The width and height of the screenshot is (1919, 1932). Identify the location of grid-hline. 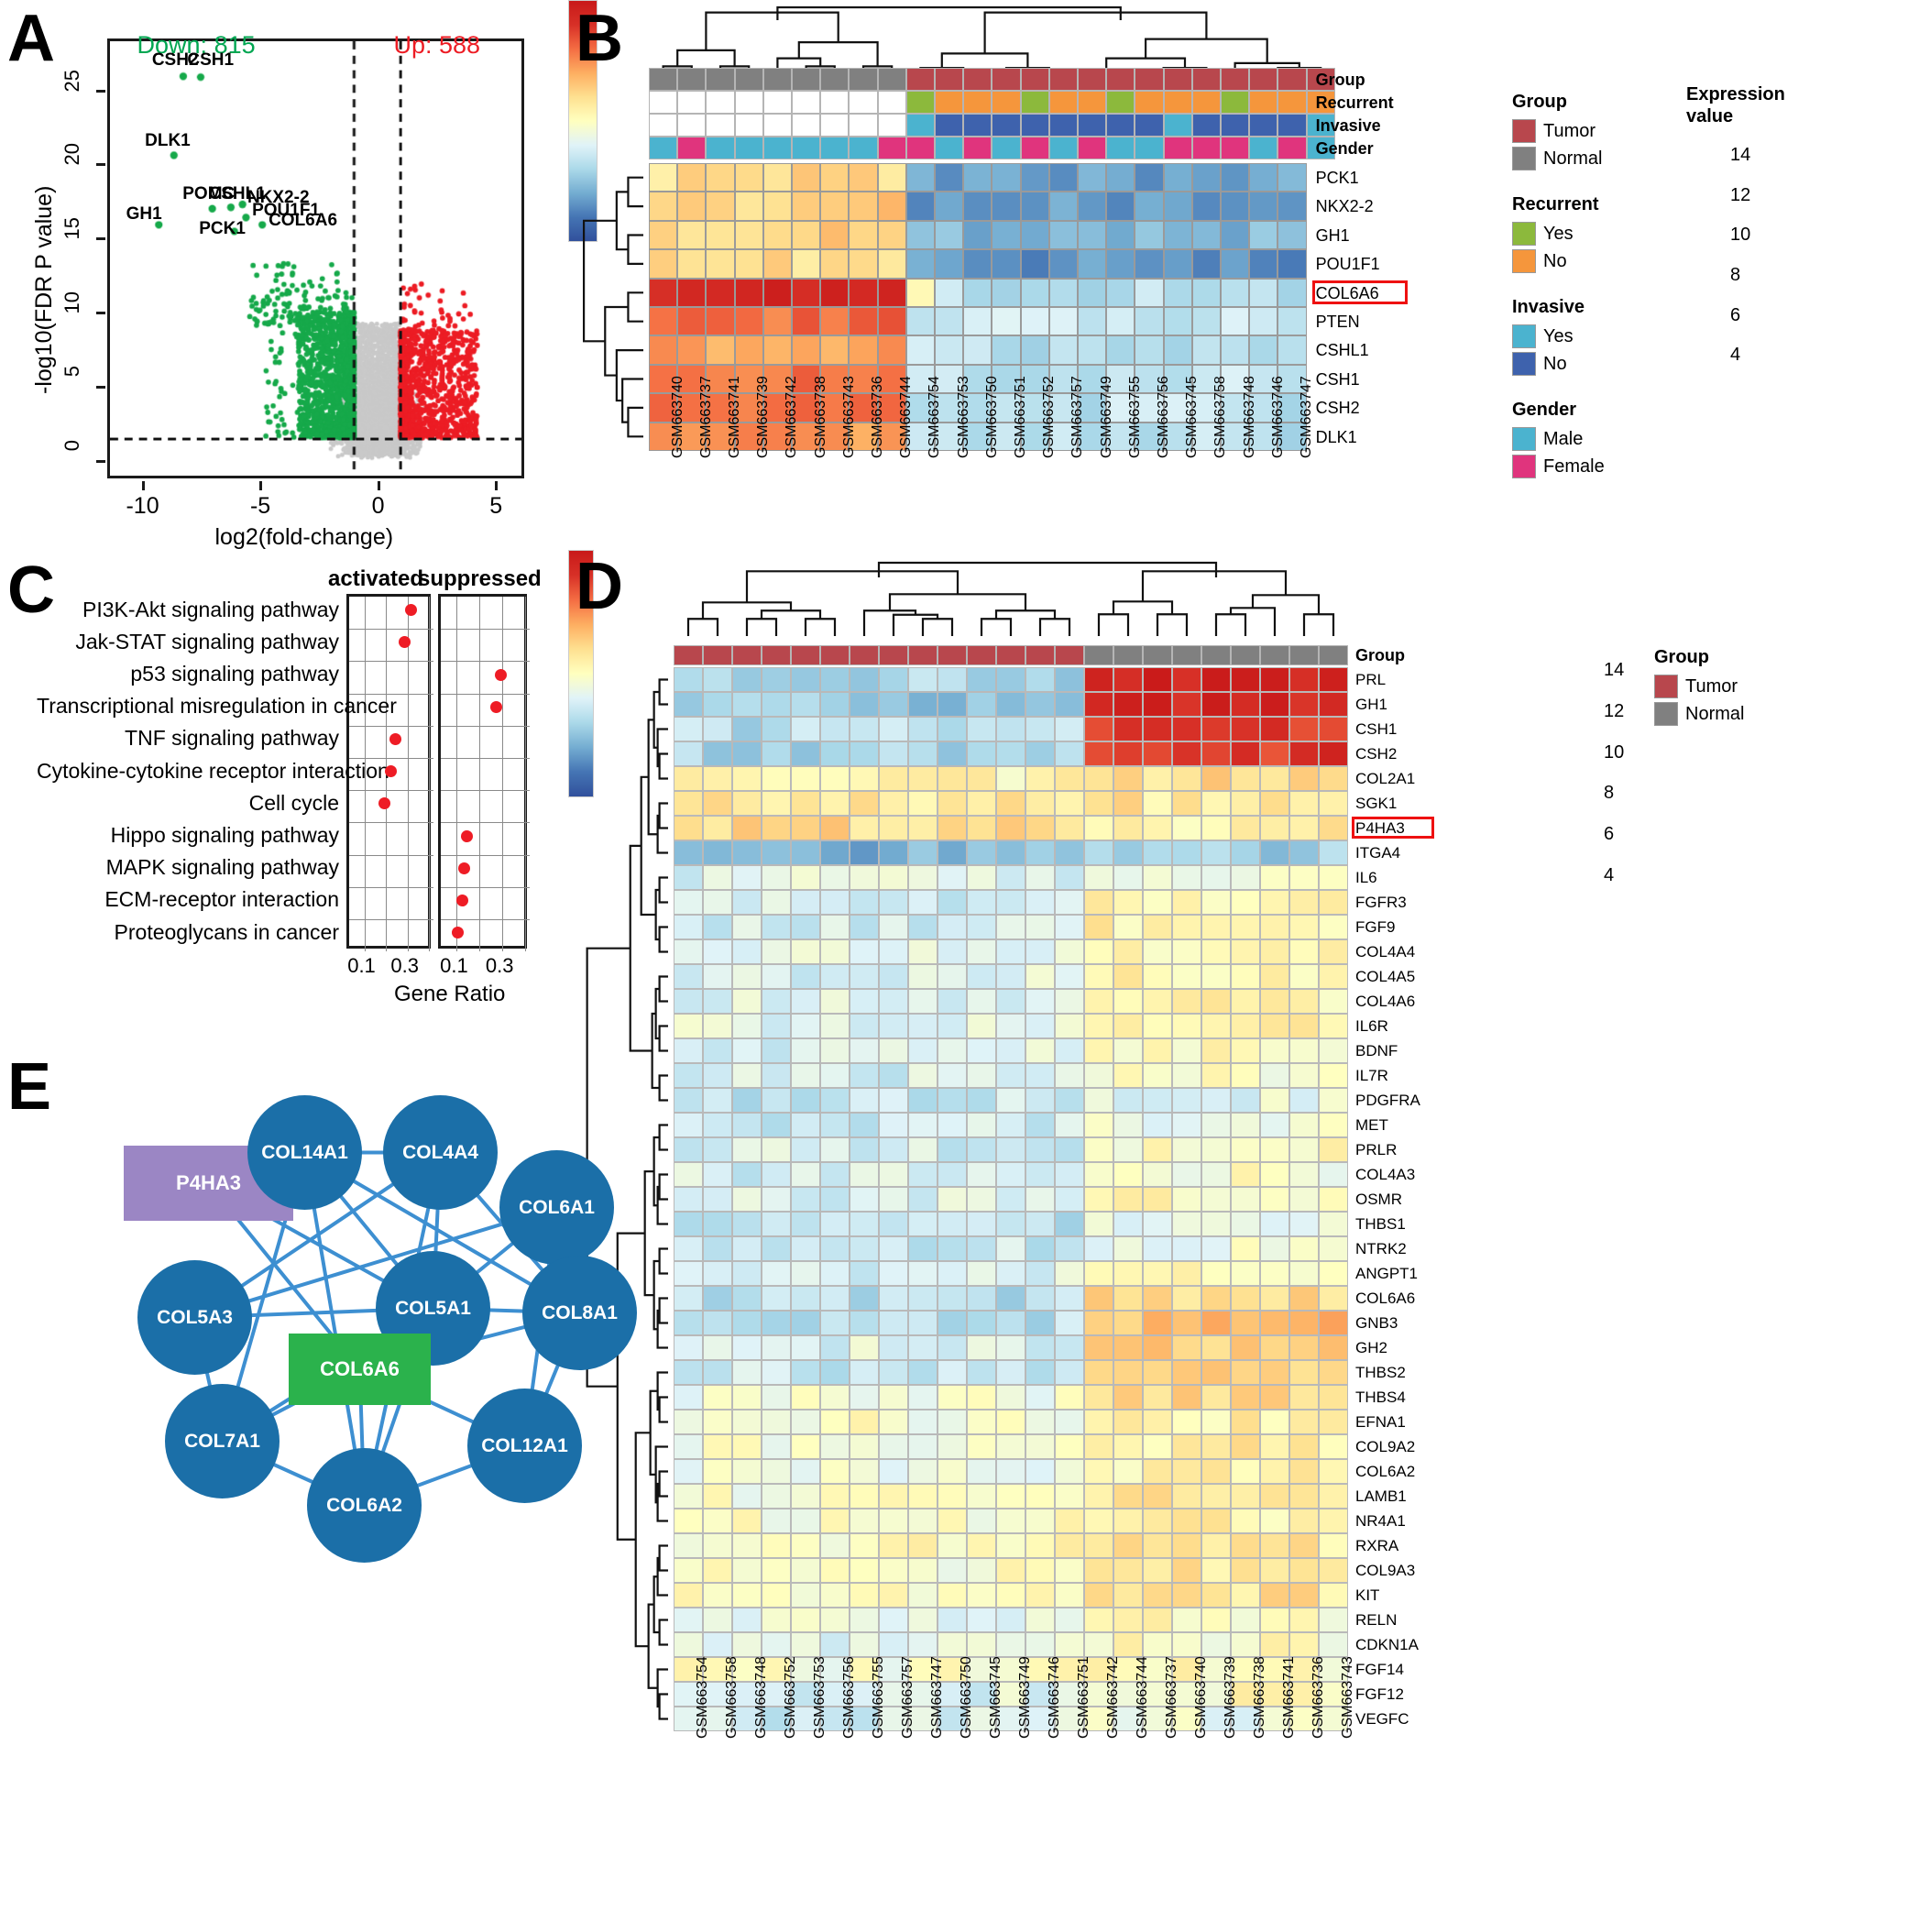
(485, 887).